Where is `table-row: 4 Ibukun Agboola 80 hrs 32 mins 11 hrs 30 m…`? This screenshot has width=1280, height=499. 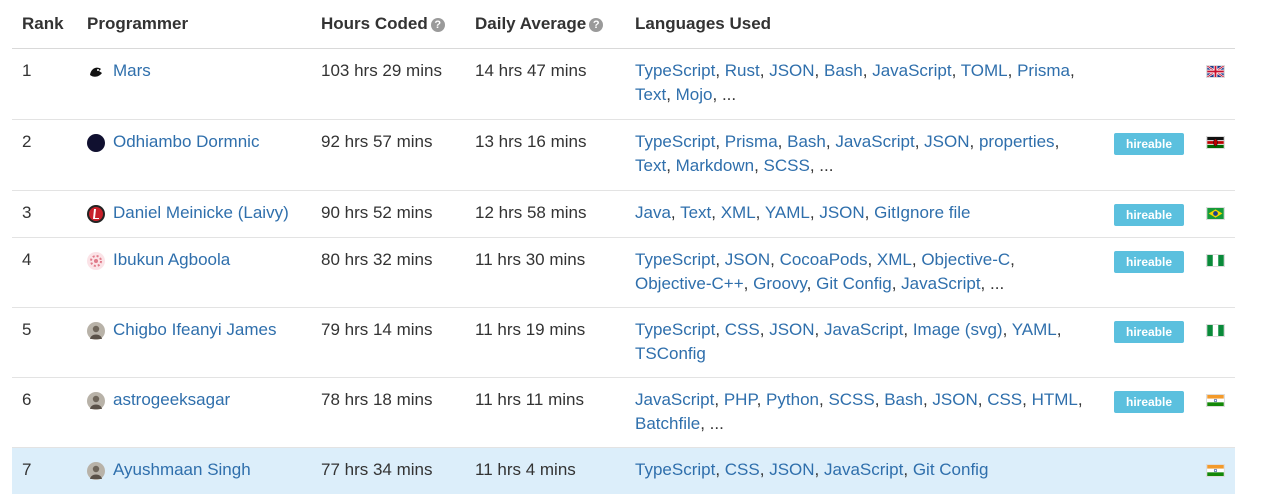 table-row: 4 Ibukun Agboola 80 hrs 32 mins 11 hrs 30 m… is located at coordinates (623, 273).